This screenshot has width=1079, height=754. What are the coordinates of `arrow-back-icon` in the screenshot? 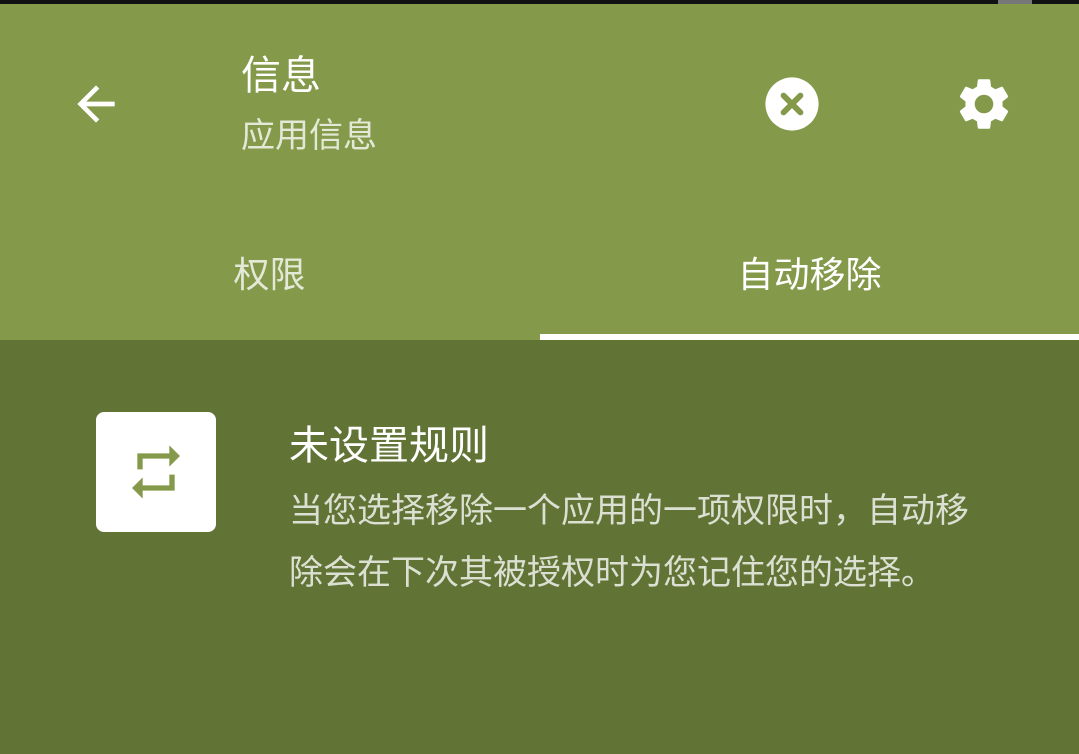 It's located at (96, 104).